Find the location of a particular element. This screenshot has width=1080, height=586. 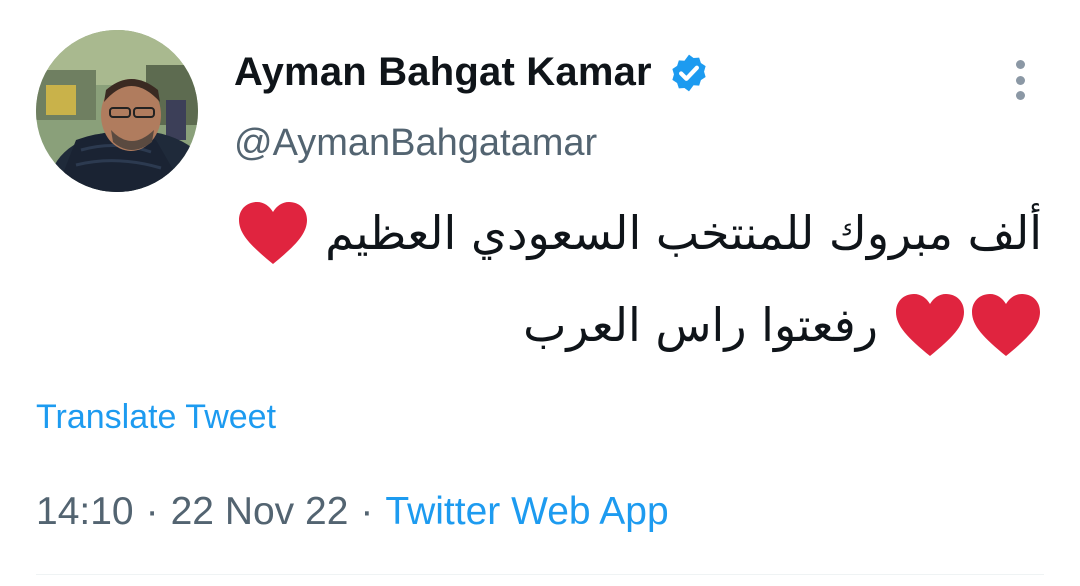

author-row: Ayman Bahgat Kamar is located at coordinates (472, 72).